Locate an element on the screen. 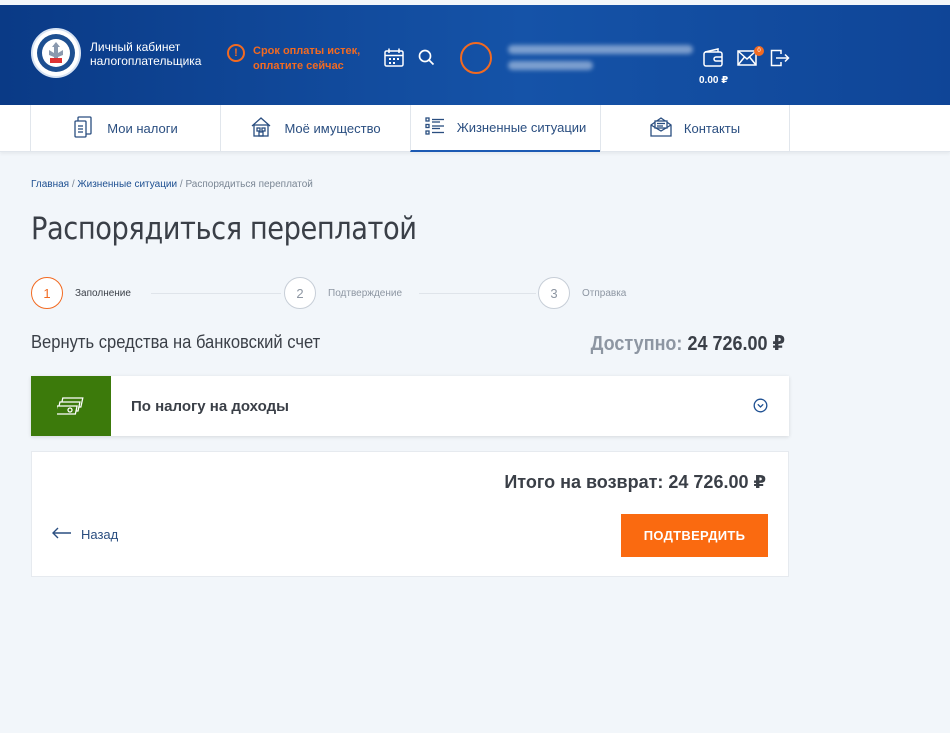 The height and width of the screenshot is (733, 950). step-fill: 1 Заполнение is located at coordinates (81, 293).